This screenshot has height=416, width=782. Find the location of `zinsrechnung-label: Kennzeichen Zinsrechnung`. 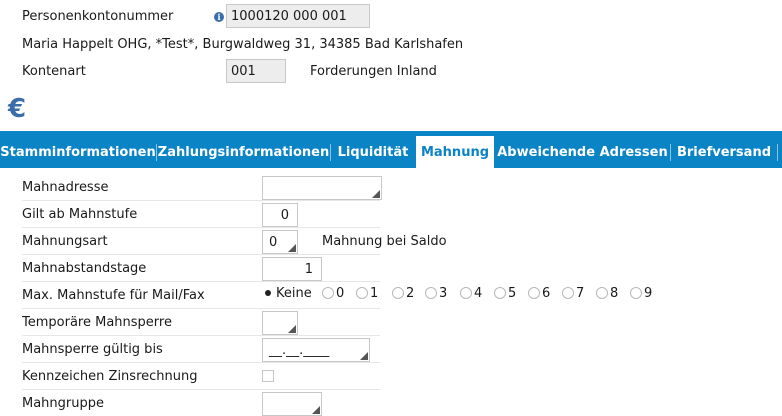

zinsrechnung-label: Kennzeichen Zinsrechnung is located at coordinates (110, 376).